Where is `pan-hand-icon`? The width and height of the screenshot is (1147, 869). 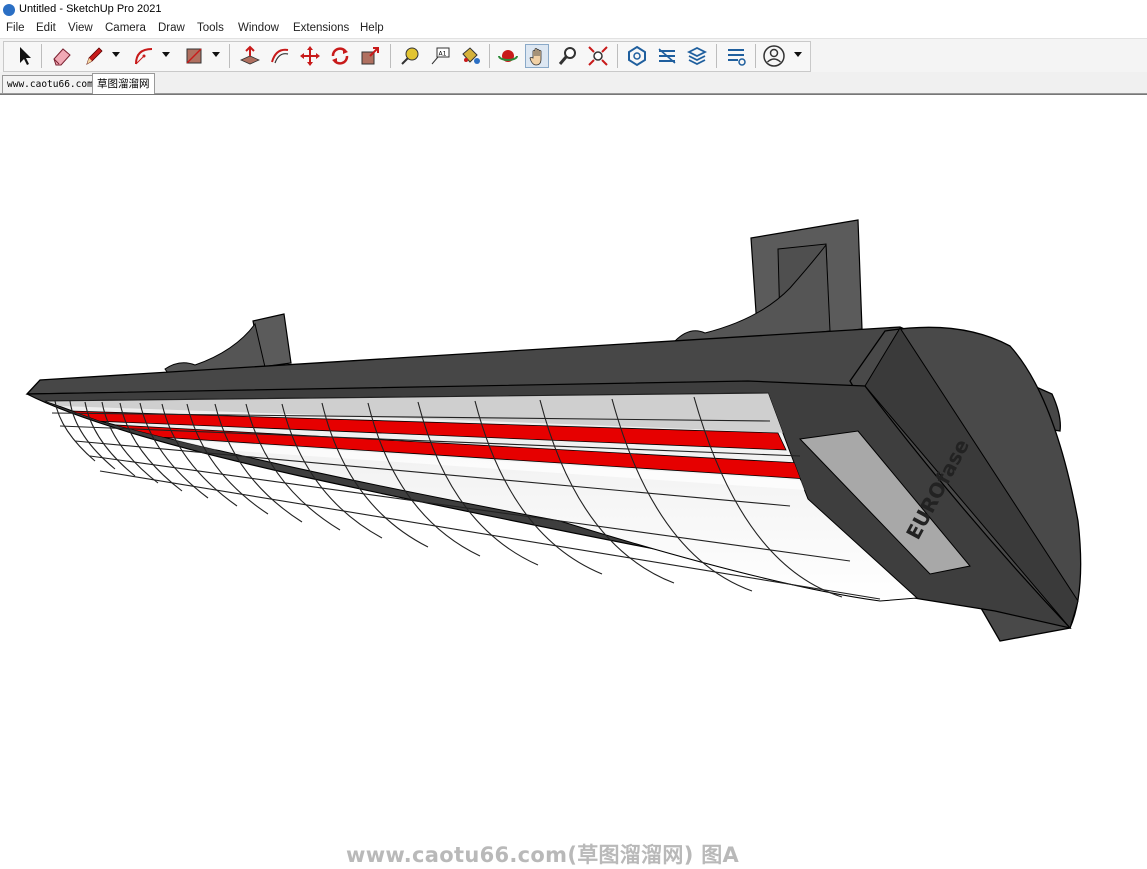
pan-hand-icon is located at coordinates (535, 57).